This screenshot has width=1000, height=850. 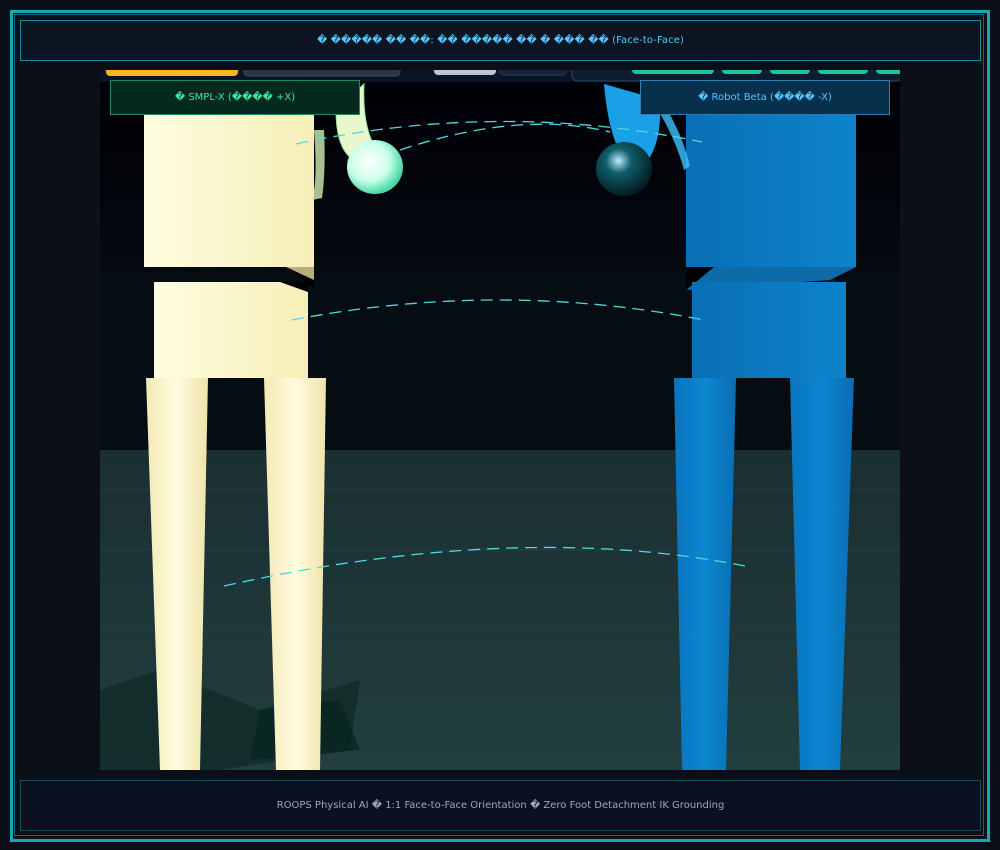 I want to click on smplx-torso, so click(x=229, y=188).